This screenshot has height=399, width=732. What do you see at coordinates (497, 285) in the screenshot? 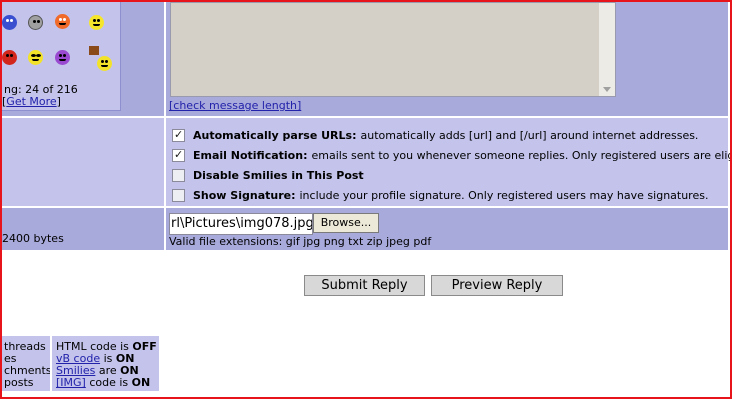
I see `preview-reply-button: Preview Reply` at bounding box center [497, 285].